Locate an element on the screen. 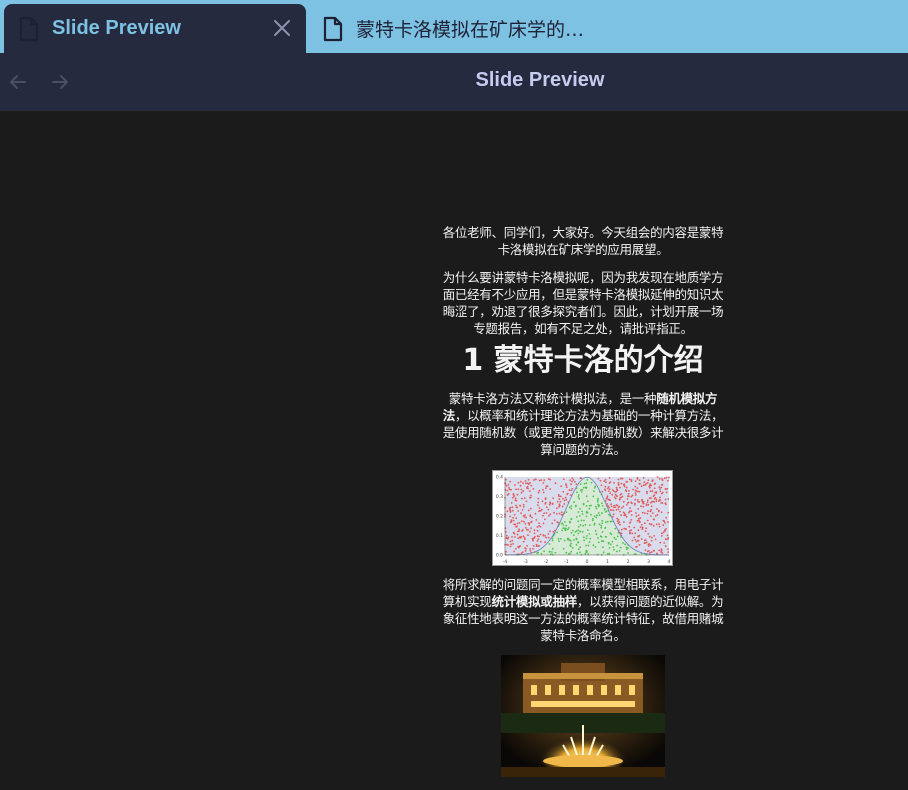  file-icon is located at coordinates (29, 28).